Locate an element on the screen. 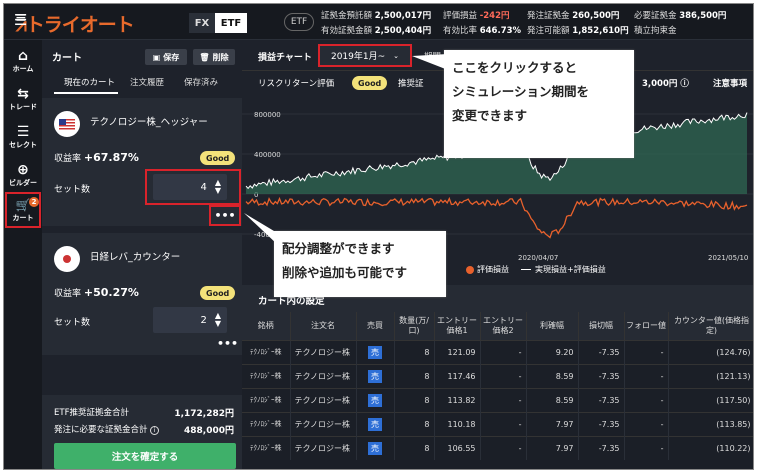  select-icon: ☰ is located at coordinates (23, 131).